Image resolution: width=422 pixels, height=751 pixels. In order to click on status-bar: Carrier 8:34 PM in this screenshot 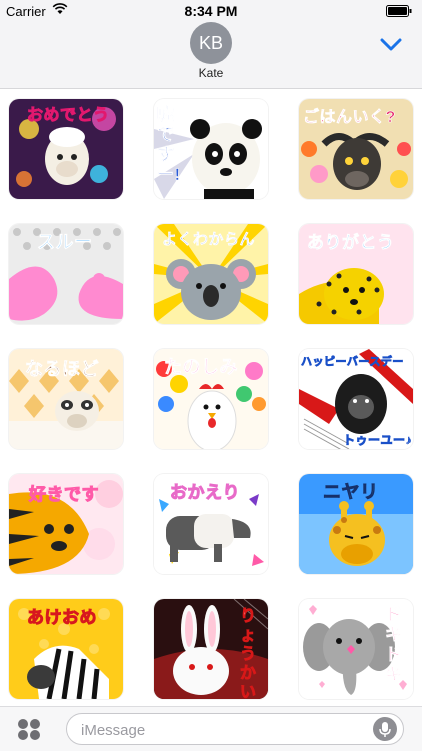, I will do `click(211, 11)`.